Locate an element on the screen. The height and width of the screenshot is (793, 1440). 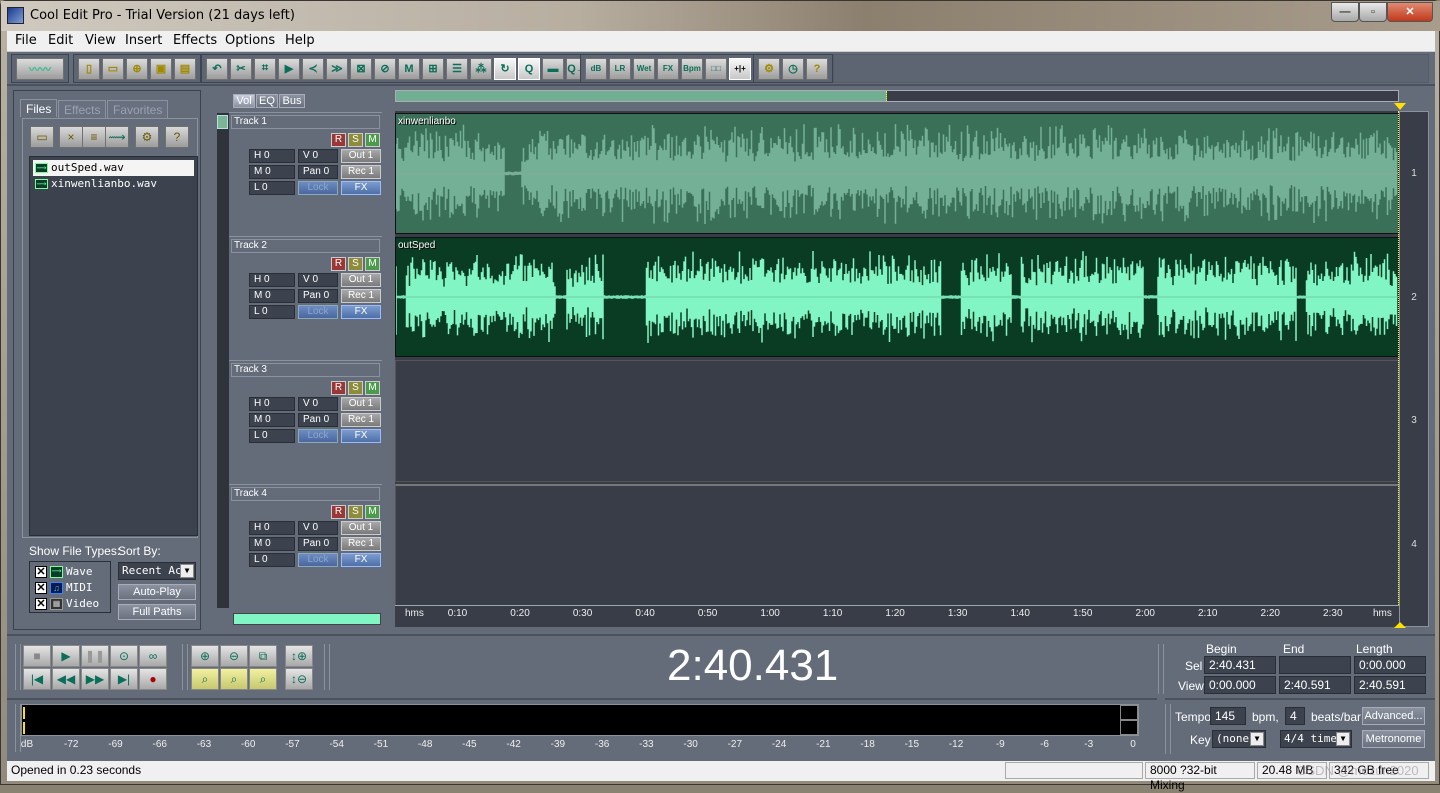
fx-params-button: FX is located at coordinates (668, 68).